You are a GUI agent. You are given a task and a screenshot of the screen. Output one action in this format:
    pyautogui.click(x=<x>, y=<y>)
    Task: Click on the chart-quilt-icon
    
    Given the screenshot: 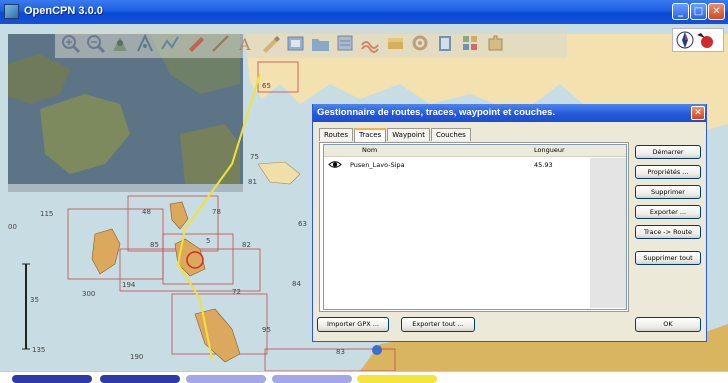 What is the action you would take?
    pyautogui.click(x=295, y=43)
    